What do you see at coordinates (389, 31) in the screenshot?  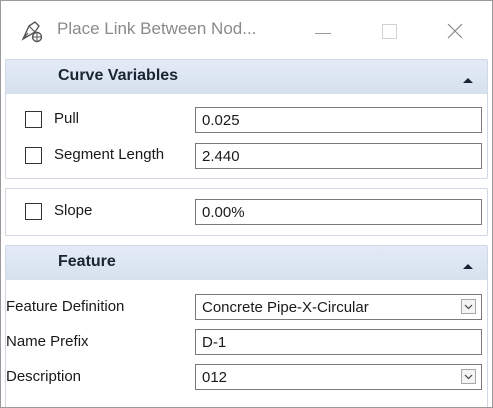 I see `maximize-button` at bounding box center [389, 31].